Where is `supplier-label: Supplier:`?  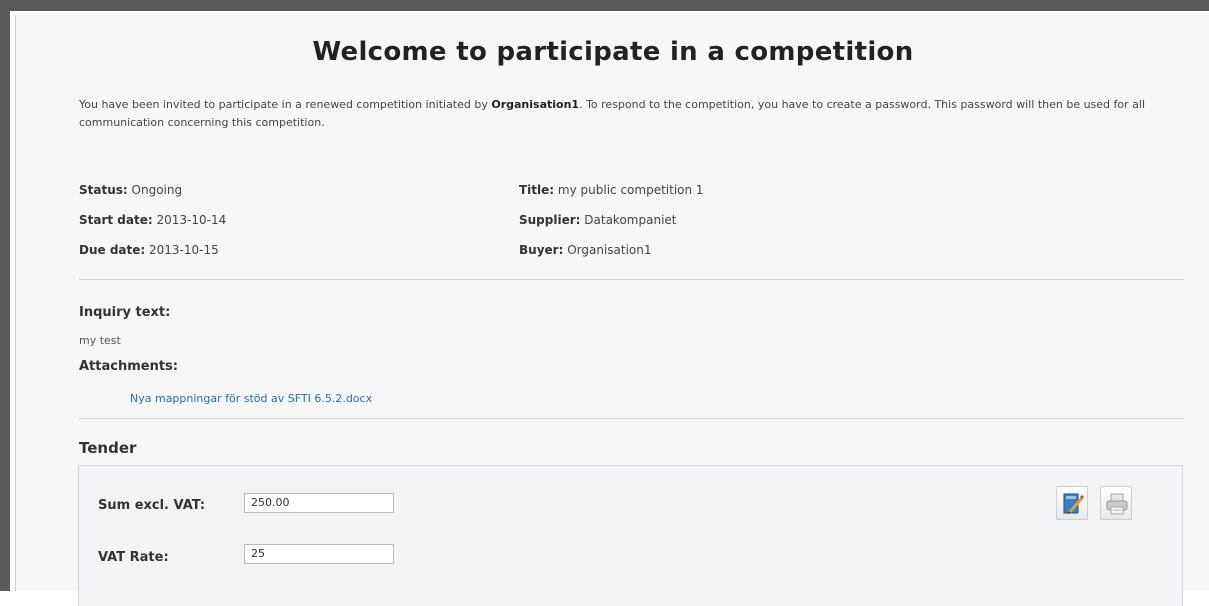
supplier-label: Supplier: is located at coordinates (550, 220).